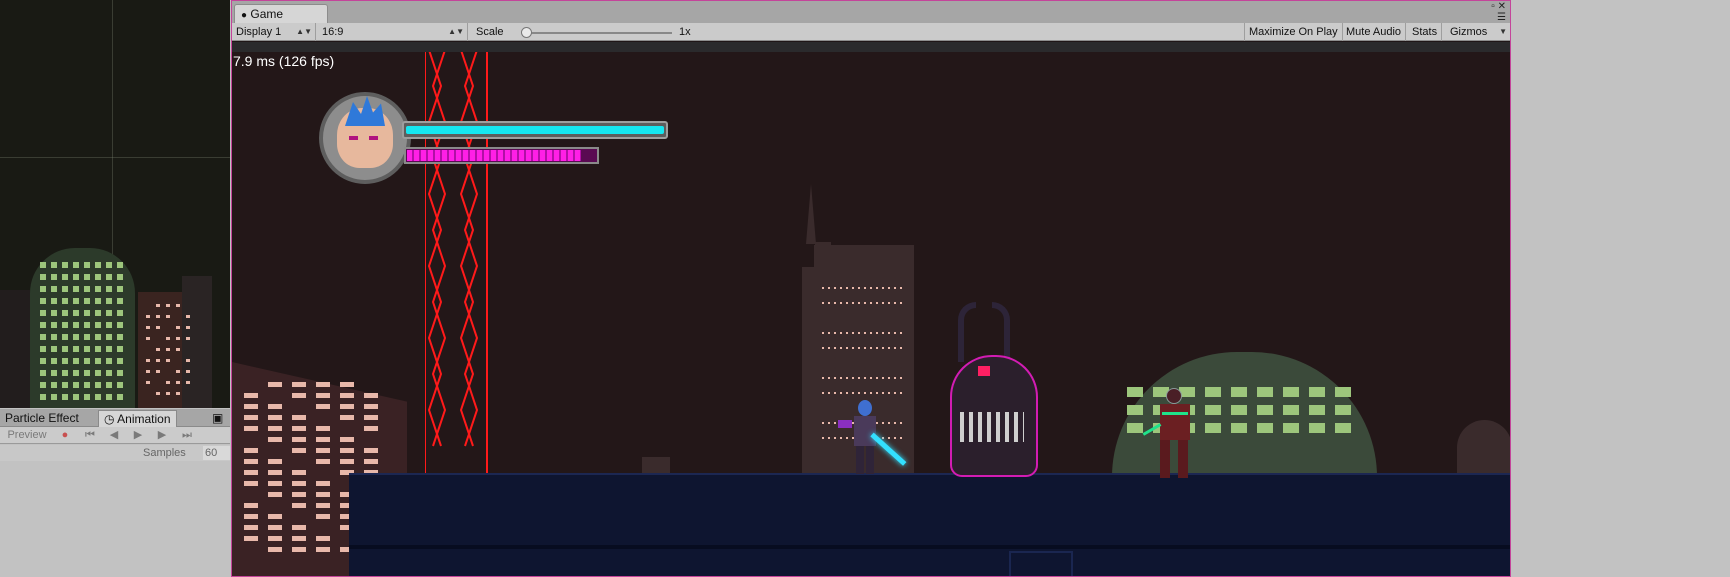  What do you see at coordinates (90, 435) in the screenshot?
I see `first-key-icon: ⏮` at bounding box center [90, 435].